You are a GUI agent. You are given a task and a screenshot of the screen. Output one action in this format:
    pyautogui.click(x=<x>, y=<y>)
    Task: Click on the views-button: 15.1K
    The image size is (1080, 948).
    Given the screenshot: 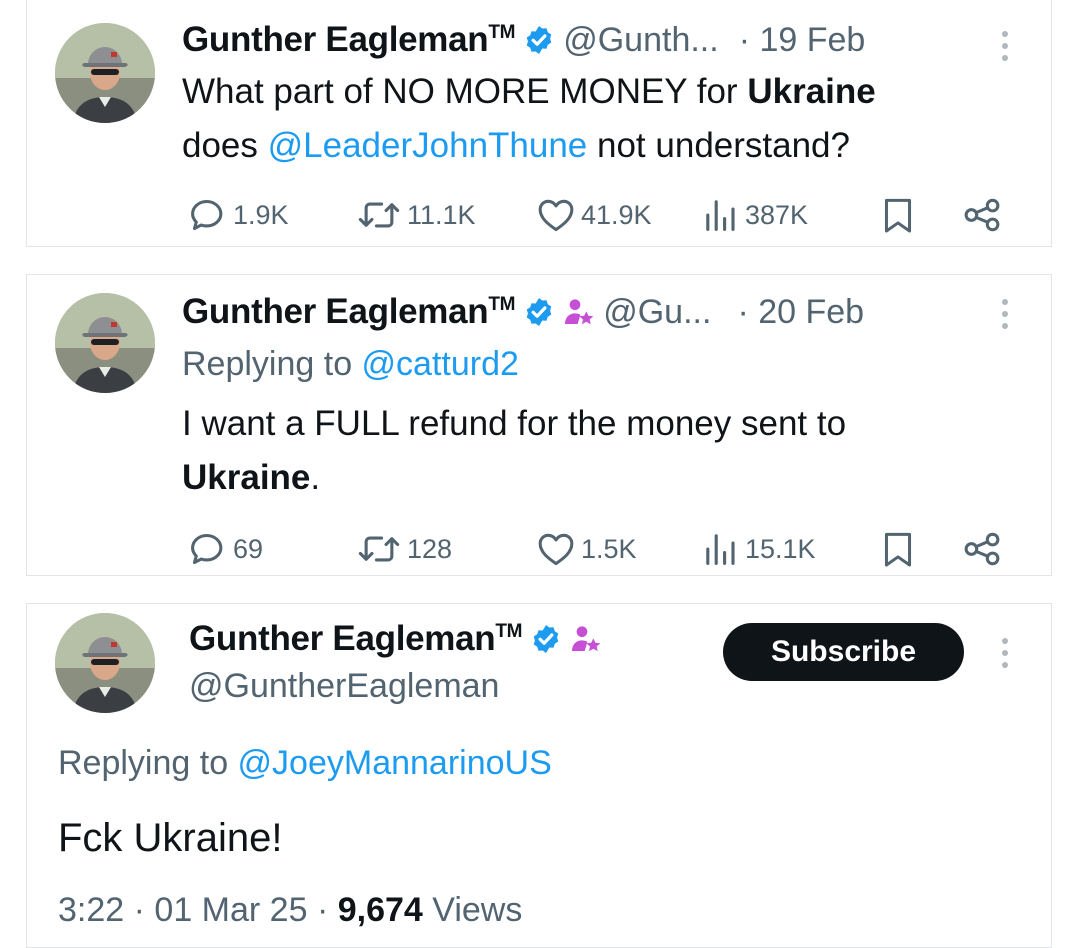 What is the action you would take?
    pyautogui.click(x=759, y=549)
    